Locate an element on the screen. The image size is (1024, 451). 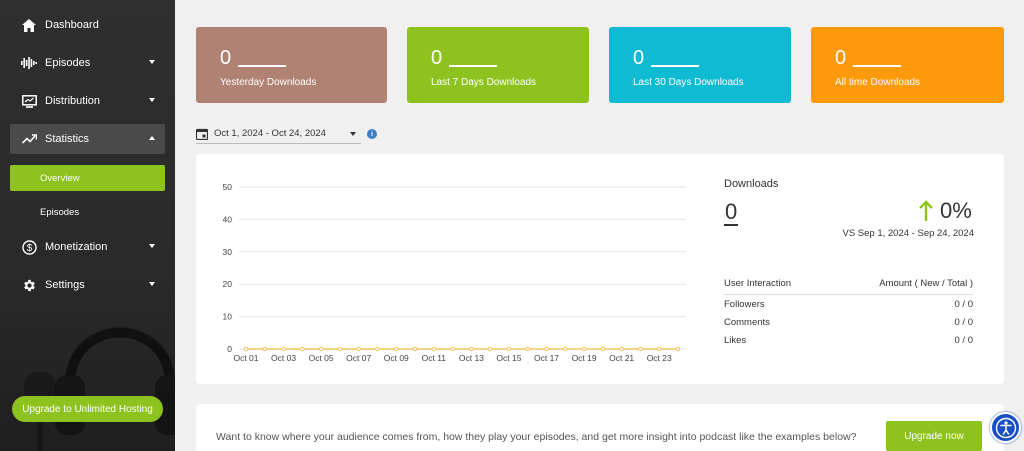
stat-card-yesterday: 0 Yesterday Downloads is located at coordinates (291, 65).